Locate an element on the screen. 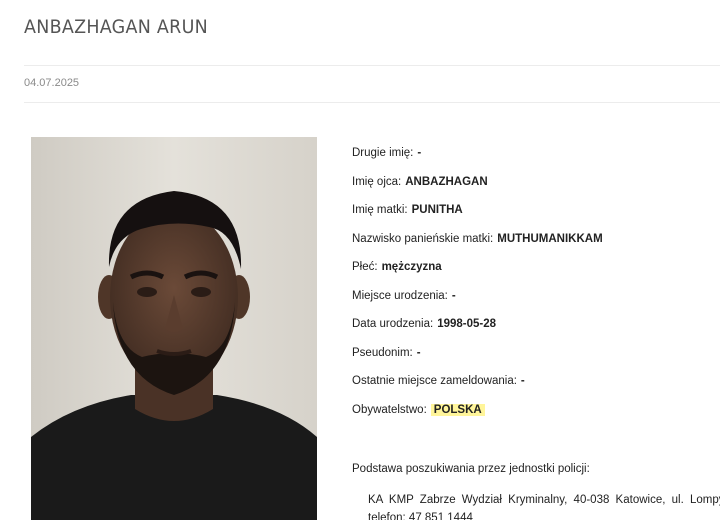  detail-label: Imię ojca: is located at coordinates (377, 181).